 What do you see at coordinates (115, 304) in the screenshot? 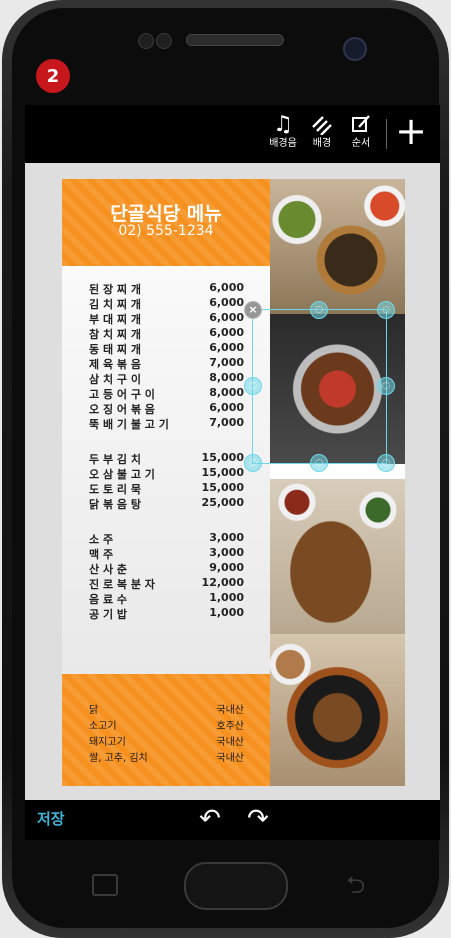
I see `menu-item-name: 김 치 찌 개` at bounding box center [115, 304].